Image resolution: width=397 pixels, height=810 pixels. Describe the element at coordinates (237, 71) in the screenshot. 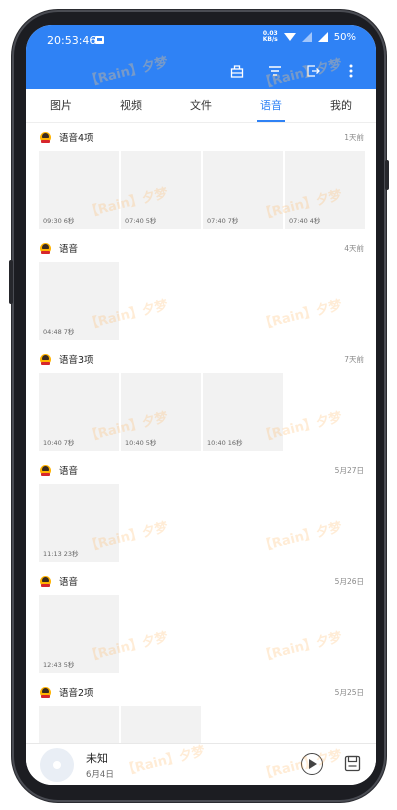

I see `grid-icon` at that location.